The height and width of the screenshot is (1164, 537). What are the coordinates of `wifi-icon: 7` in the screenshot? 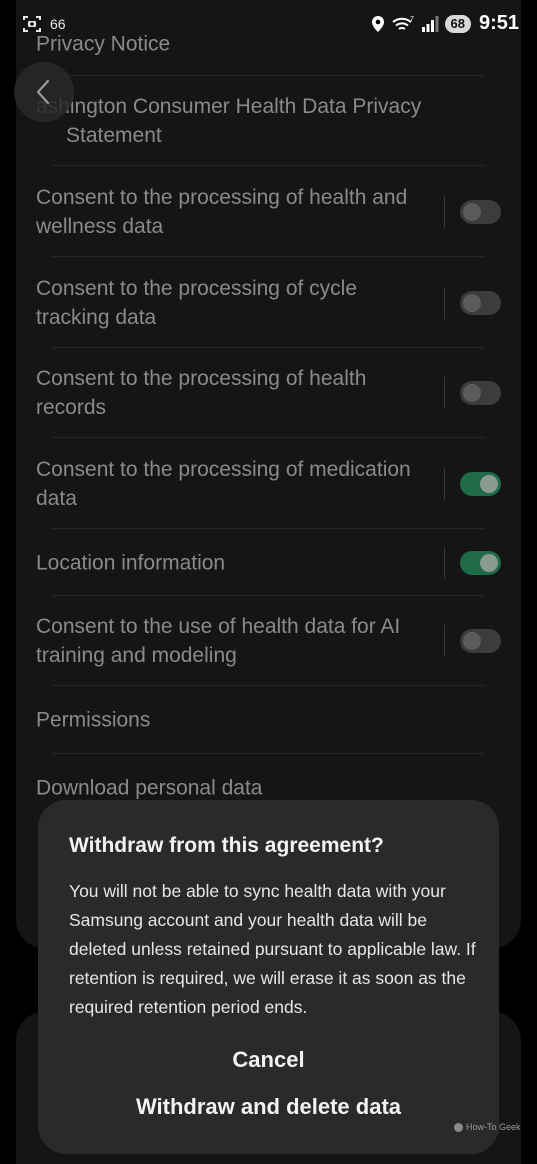 It's located at (403, 24).